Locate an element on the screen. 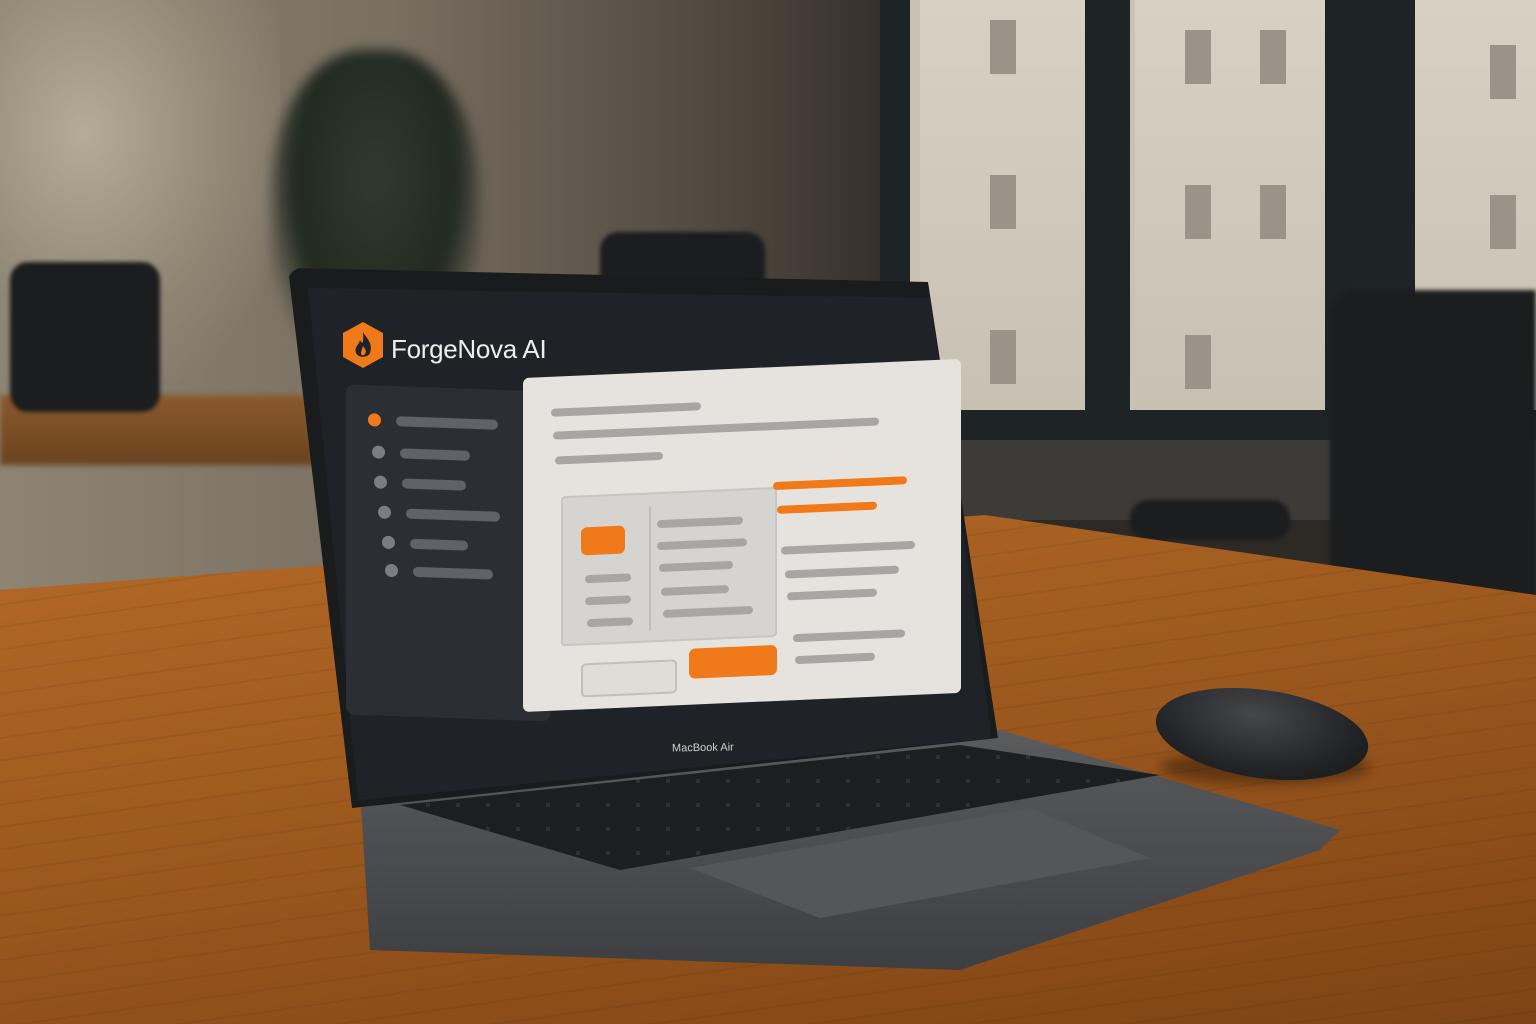 Image resolution: width=1536 pixels, height=1024 pixels. content-card is located at coordinates (669, 566).